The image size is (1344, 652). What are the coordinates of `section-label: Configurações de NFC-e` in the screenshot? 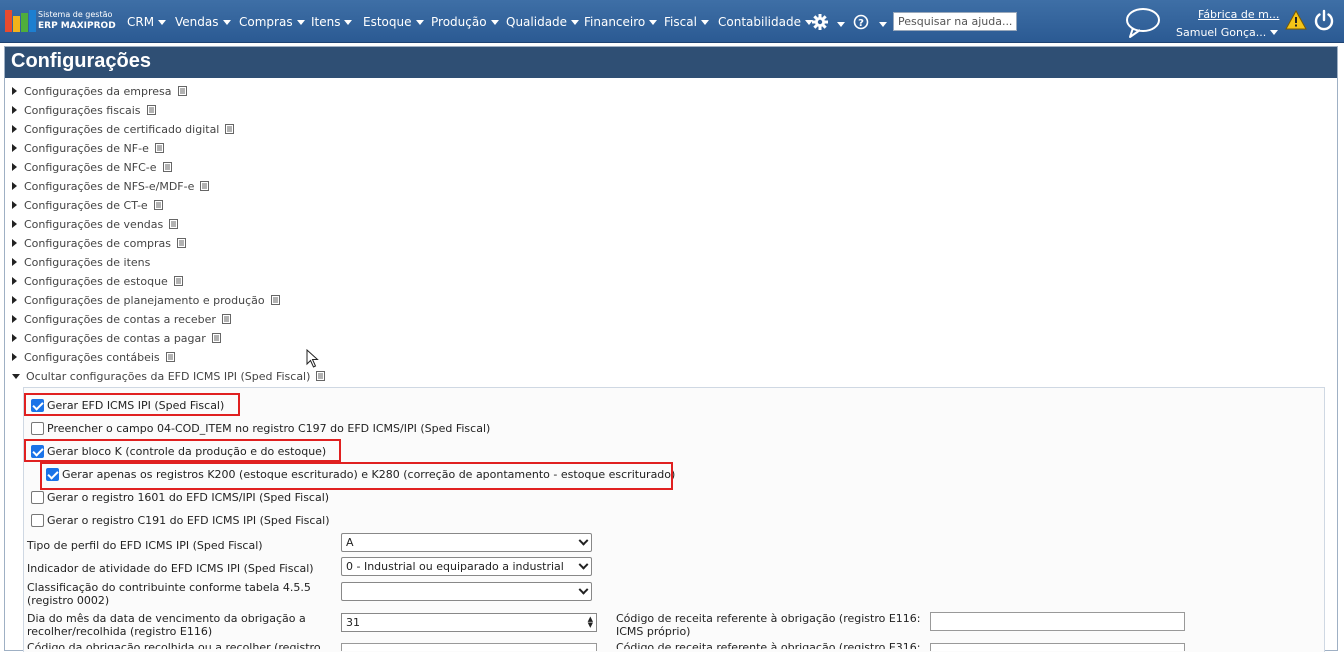 It's located at (90, 167).